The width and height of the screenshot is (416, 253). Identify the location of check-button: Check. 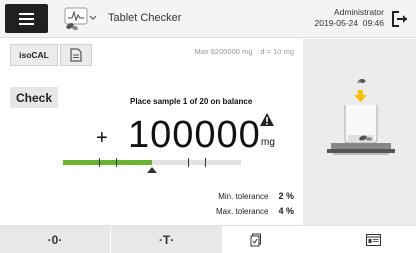
(34, 97).